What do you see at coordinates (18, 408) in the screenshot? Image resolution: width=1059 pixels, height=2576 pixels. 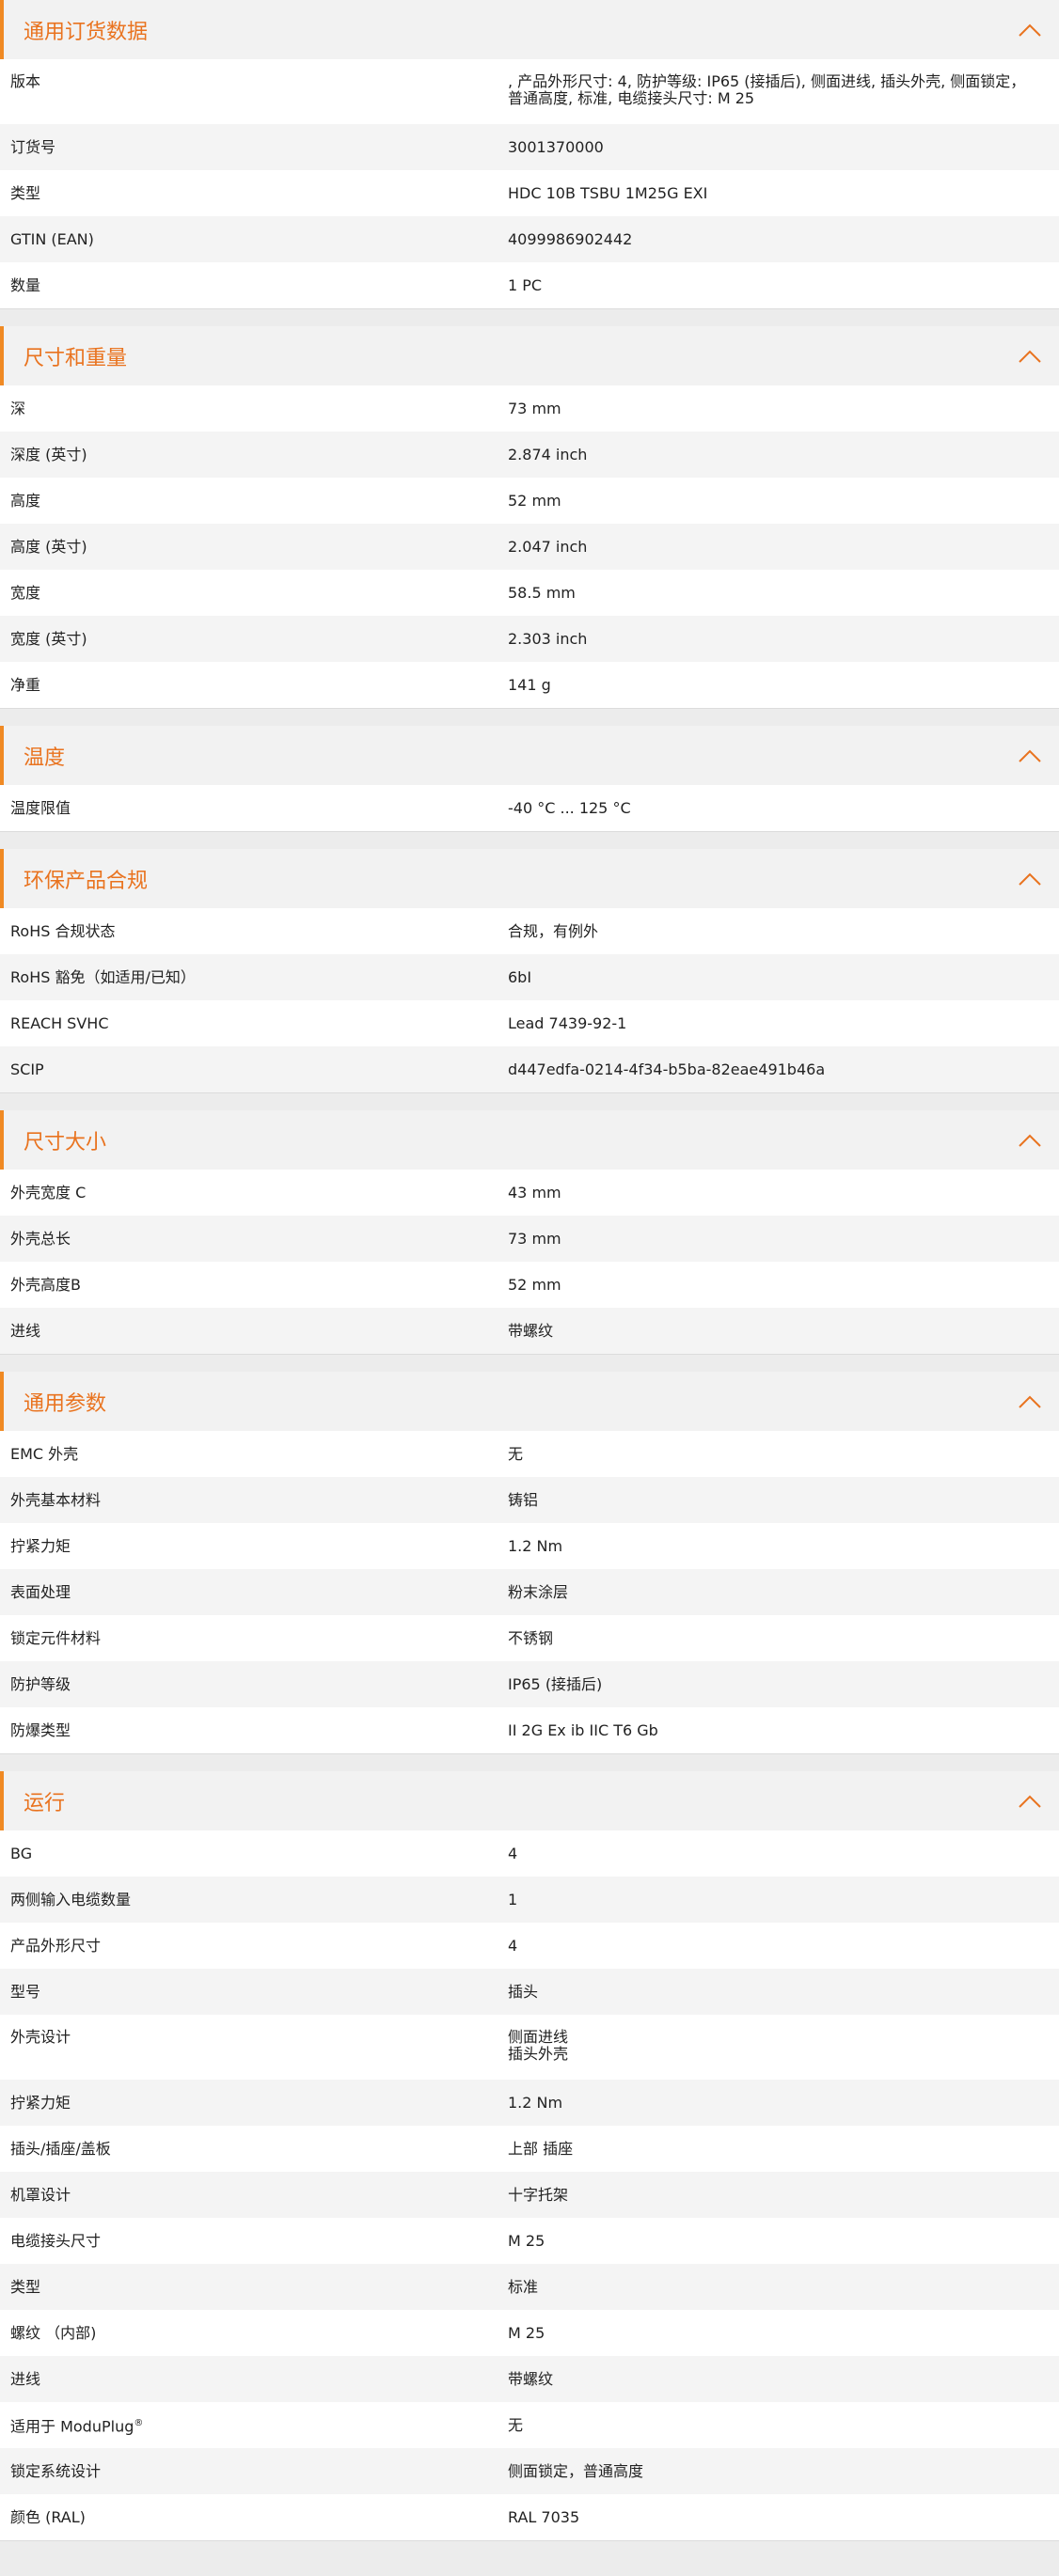 I see `spec-label-text: 深` at bounding box center [18, 408].